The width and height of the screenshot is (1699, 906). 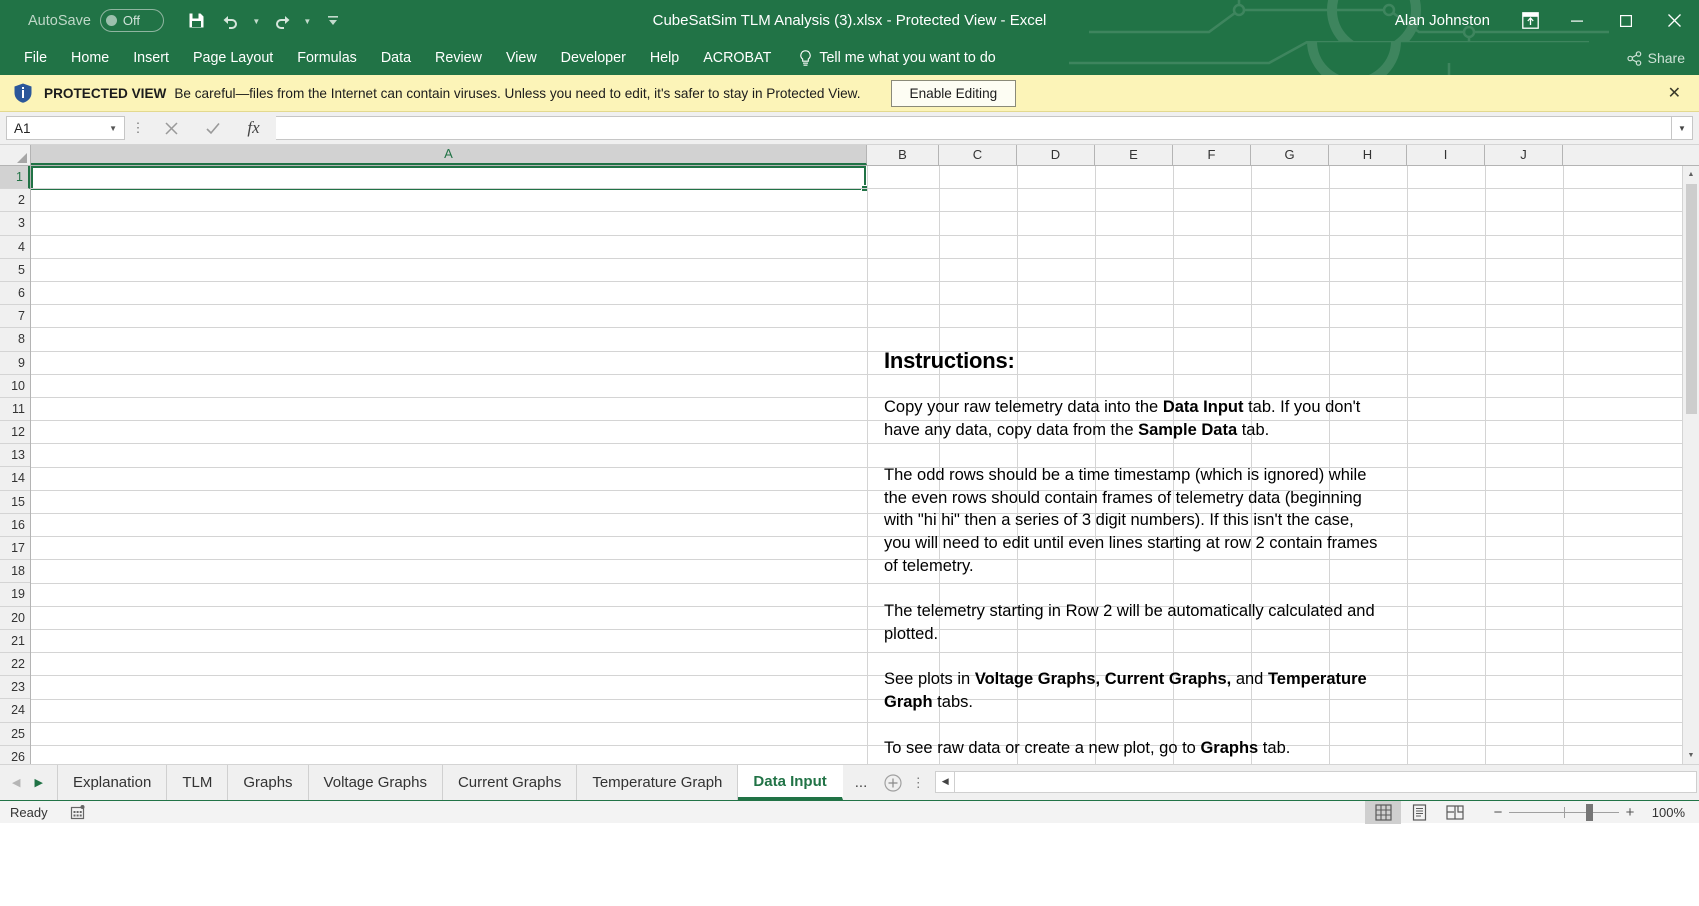 What do you see at coordinates (327, 58) in the screenshot?
I see `ribbon-tab-formulas: Formulas` at bounding box center [327, 58].